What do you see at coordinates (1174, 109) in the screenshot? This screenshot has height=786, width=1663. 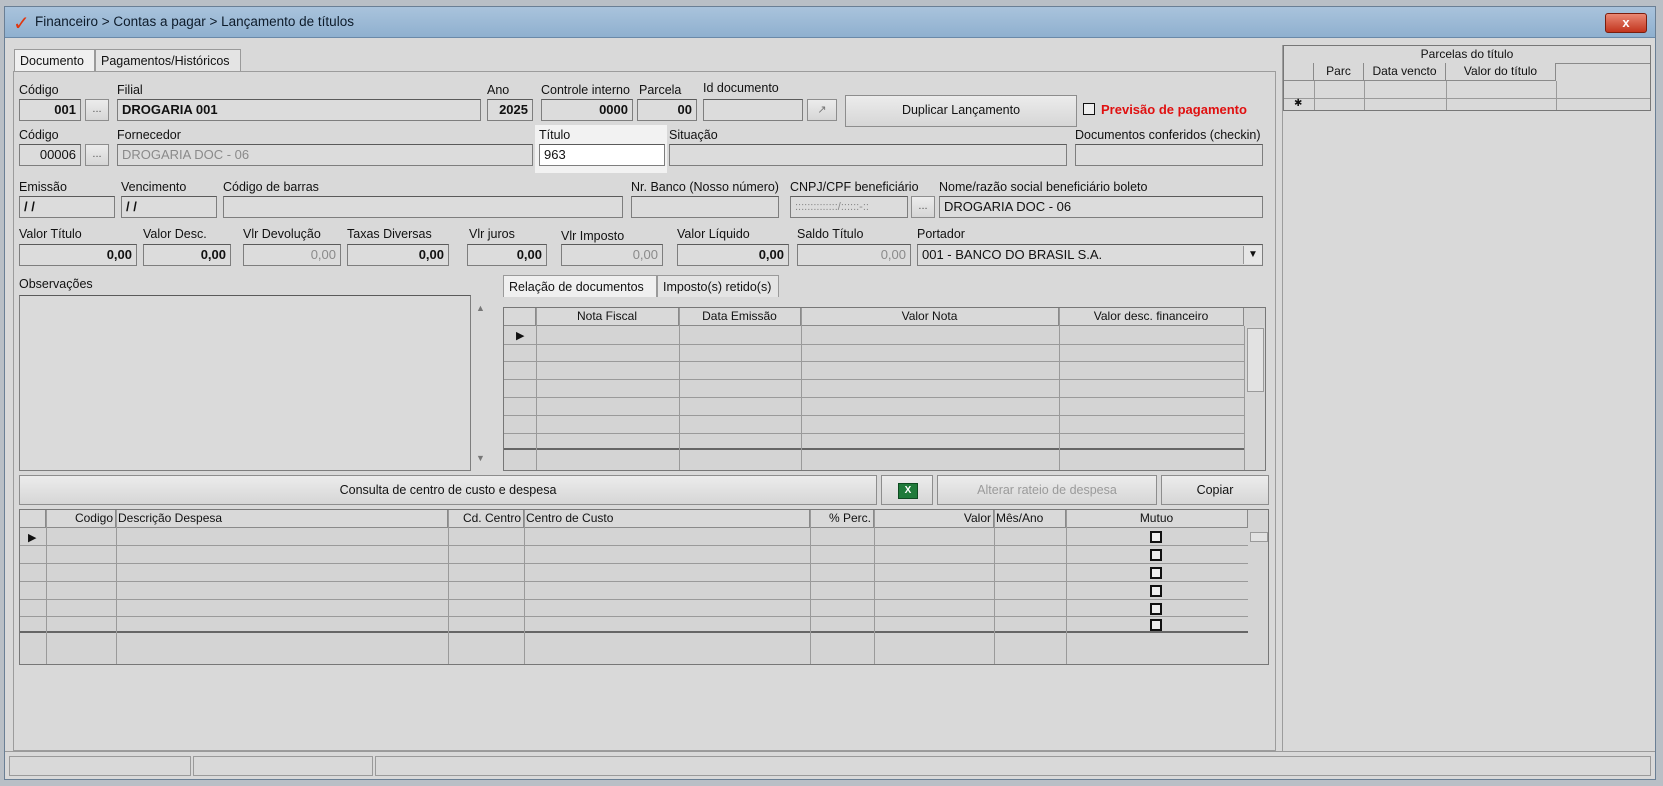 I see `previsao-pagamento-label: Previsão de pagamento` at bounding box center [1174, 109].